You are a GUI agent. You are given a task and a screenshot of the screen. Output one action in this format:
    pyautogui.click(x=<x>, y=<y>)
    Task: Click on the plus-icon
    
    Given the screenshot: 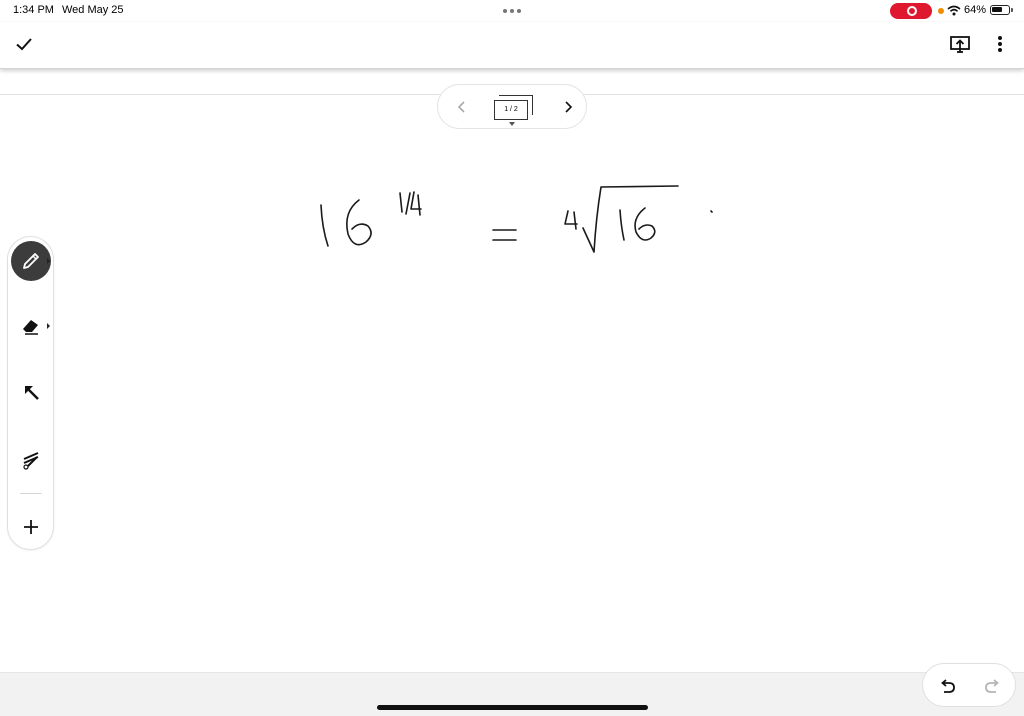 What is the action you would take?
    pyautogui.click(x=31, y=527)
    